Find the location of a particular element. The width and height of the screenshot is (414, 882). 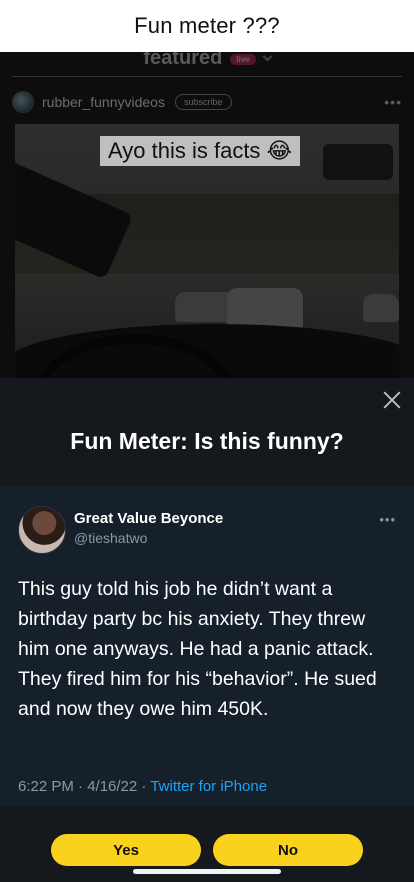

featured-header: featured live is located at coordinates (207, 64).